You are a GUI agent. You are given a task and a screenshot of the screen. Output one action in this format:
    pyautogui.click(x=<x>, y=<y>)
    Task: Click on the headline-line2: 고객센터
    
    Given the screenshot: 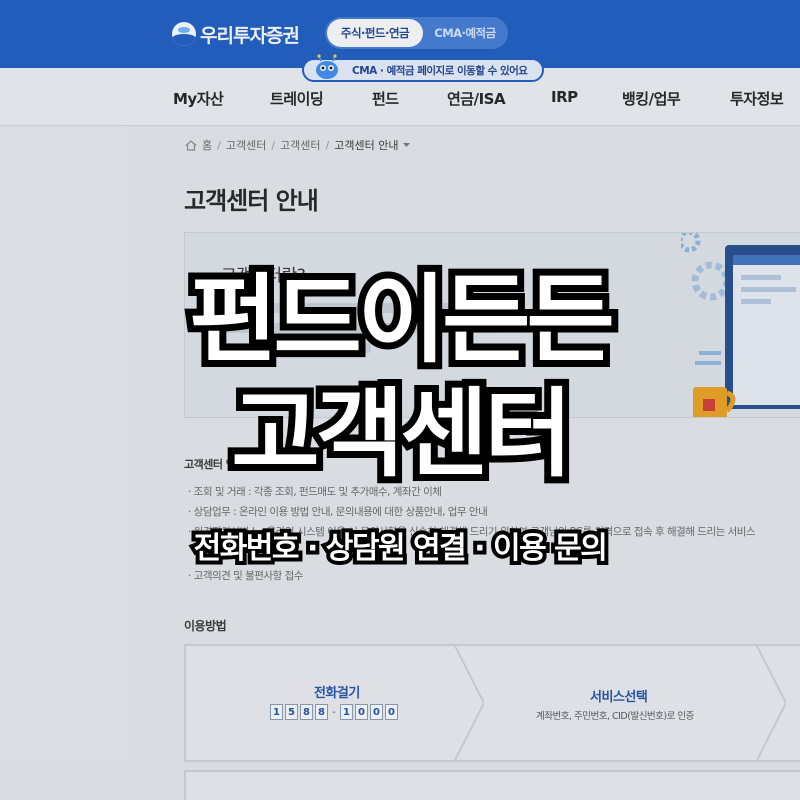 What is the action you would take?
    pyautogui.click(x=400, y=434)
    